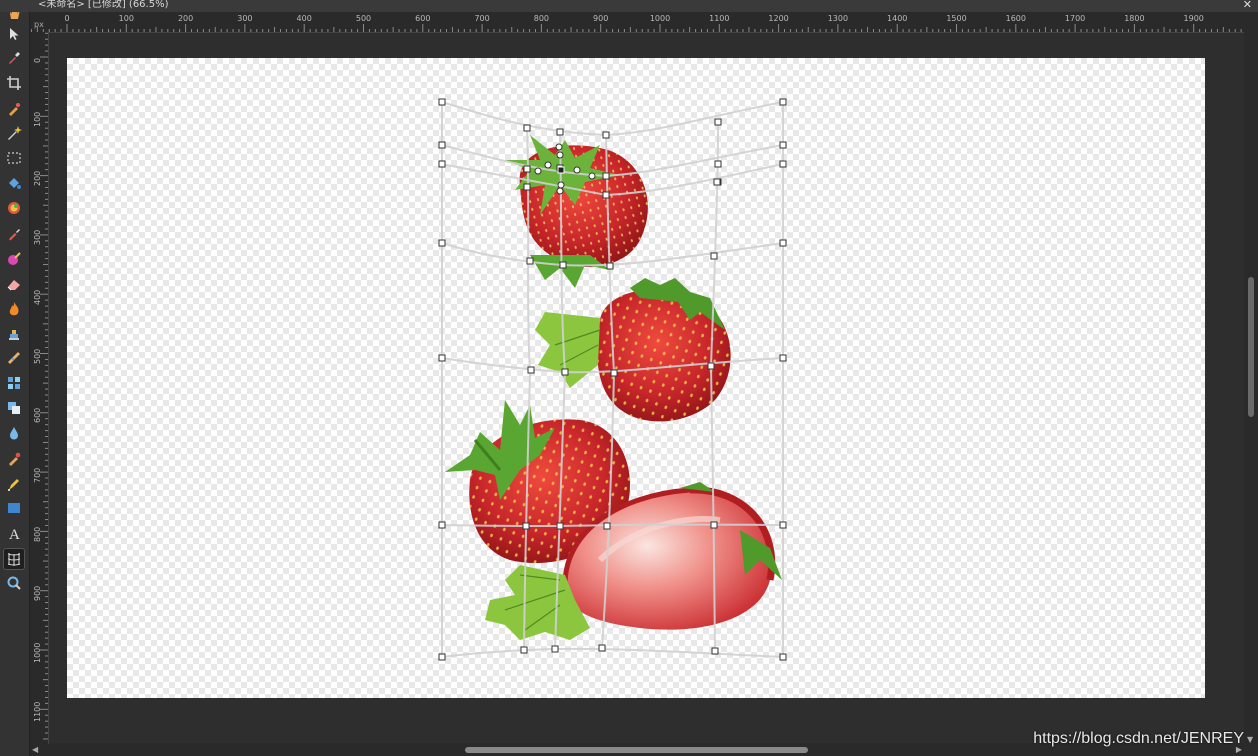 The image size is (1258, 756). Describe the element at coordinates (660, 18) in the screenshot. I see `ruler-top-label: 1000` at that location.